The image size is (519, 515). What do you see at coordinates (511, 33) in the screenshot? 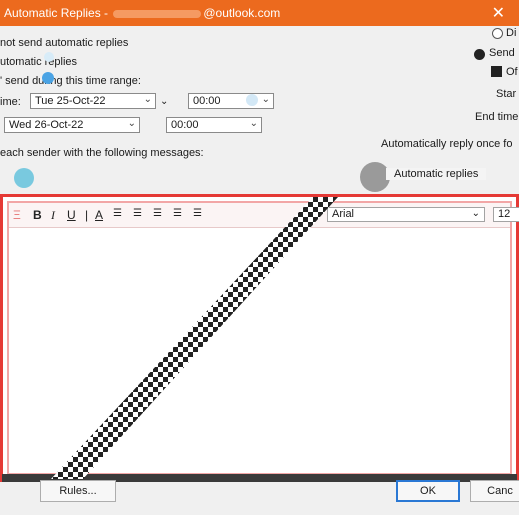
I see `radio-top-label: Di` at bounding box center [511, 33].